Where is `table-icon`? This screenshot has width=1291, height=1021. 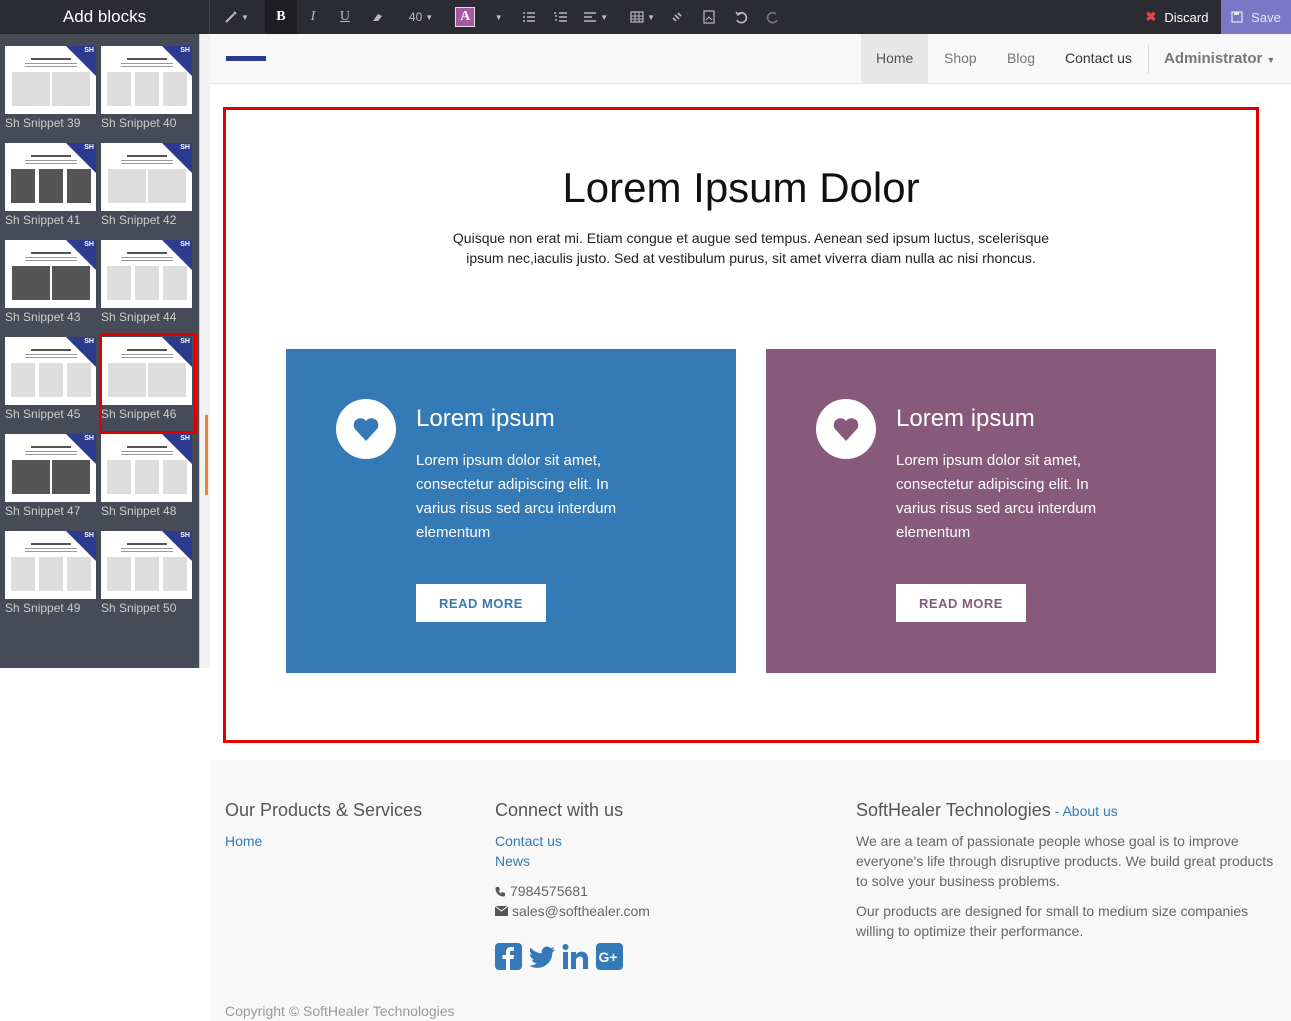 table-icon is located at coordinates (637, 17).